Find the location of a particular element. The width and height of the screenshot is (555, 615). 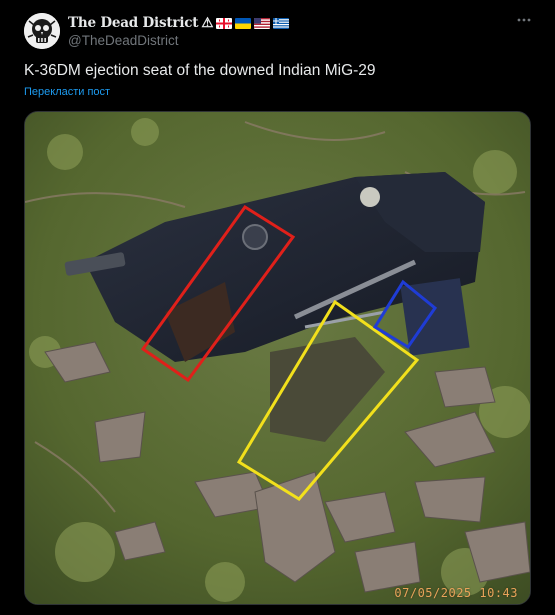

greece-flag-icon is located at coordinates (281, 23).